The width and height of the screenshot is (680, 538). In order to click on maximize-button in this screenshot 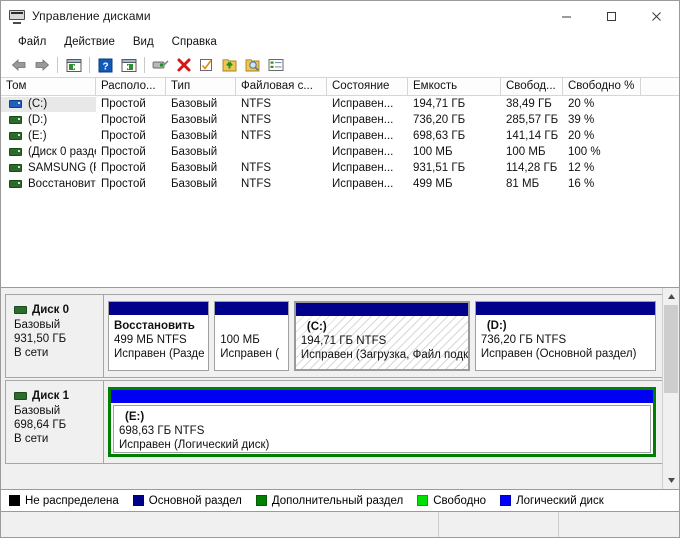, I will do `click(611, 16)`.